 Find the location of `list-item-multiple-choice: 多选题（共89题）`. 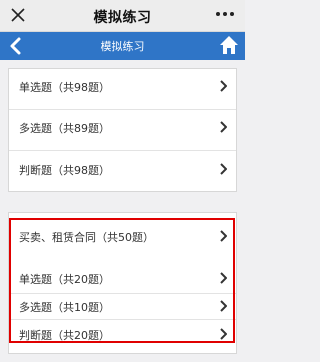

list-item-multiple-choice: 多选题（共89题） is located at coordinates (122, 128).